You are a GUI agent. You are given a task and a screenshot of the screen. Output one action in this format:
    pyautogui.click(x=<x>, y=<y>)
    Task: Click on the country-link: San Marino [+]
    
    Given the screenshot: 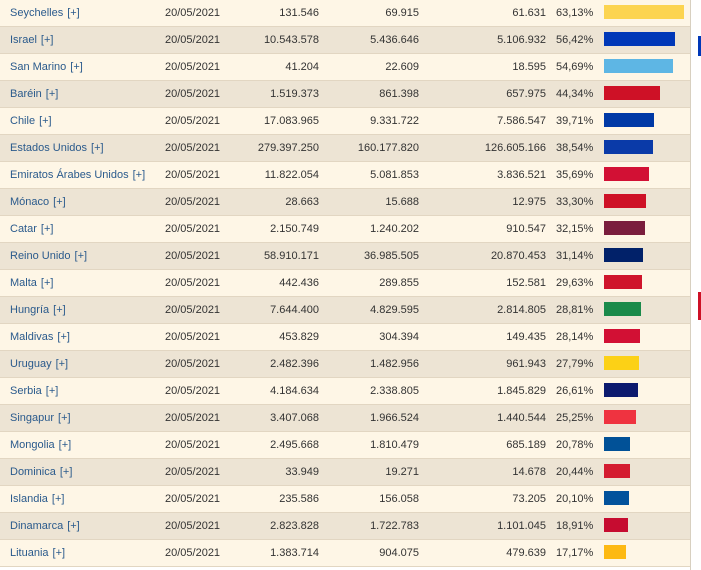 What is the action you would take?
    pyautogui.click(x=46, y=67)
    